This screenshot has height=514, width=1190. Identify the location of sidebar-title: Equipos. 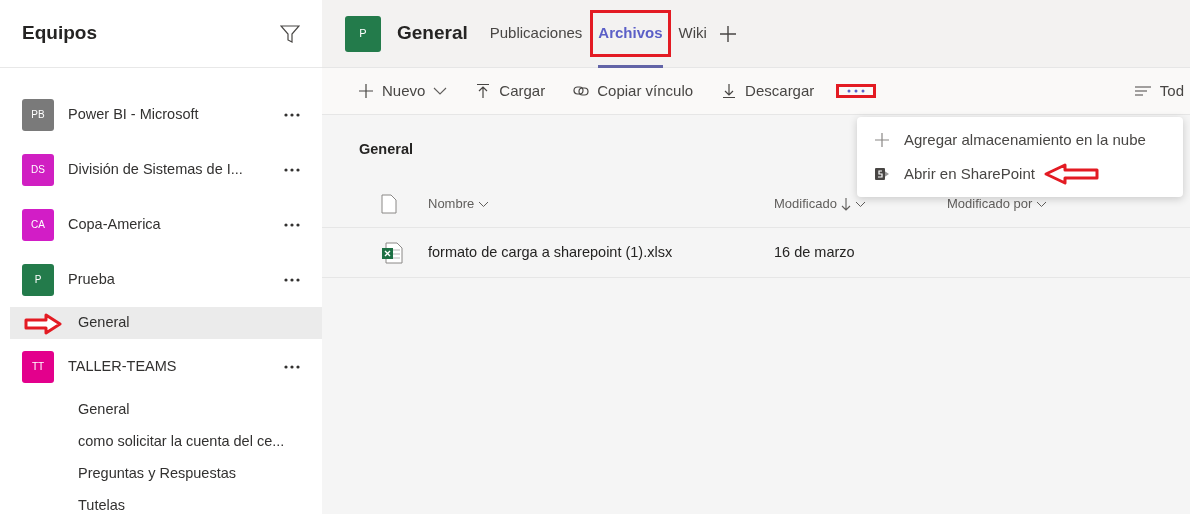
(59, 33).